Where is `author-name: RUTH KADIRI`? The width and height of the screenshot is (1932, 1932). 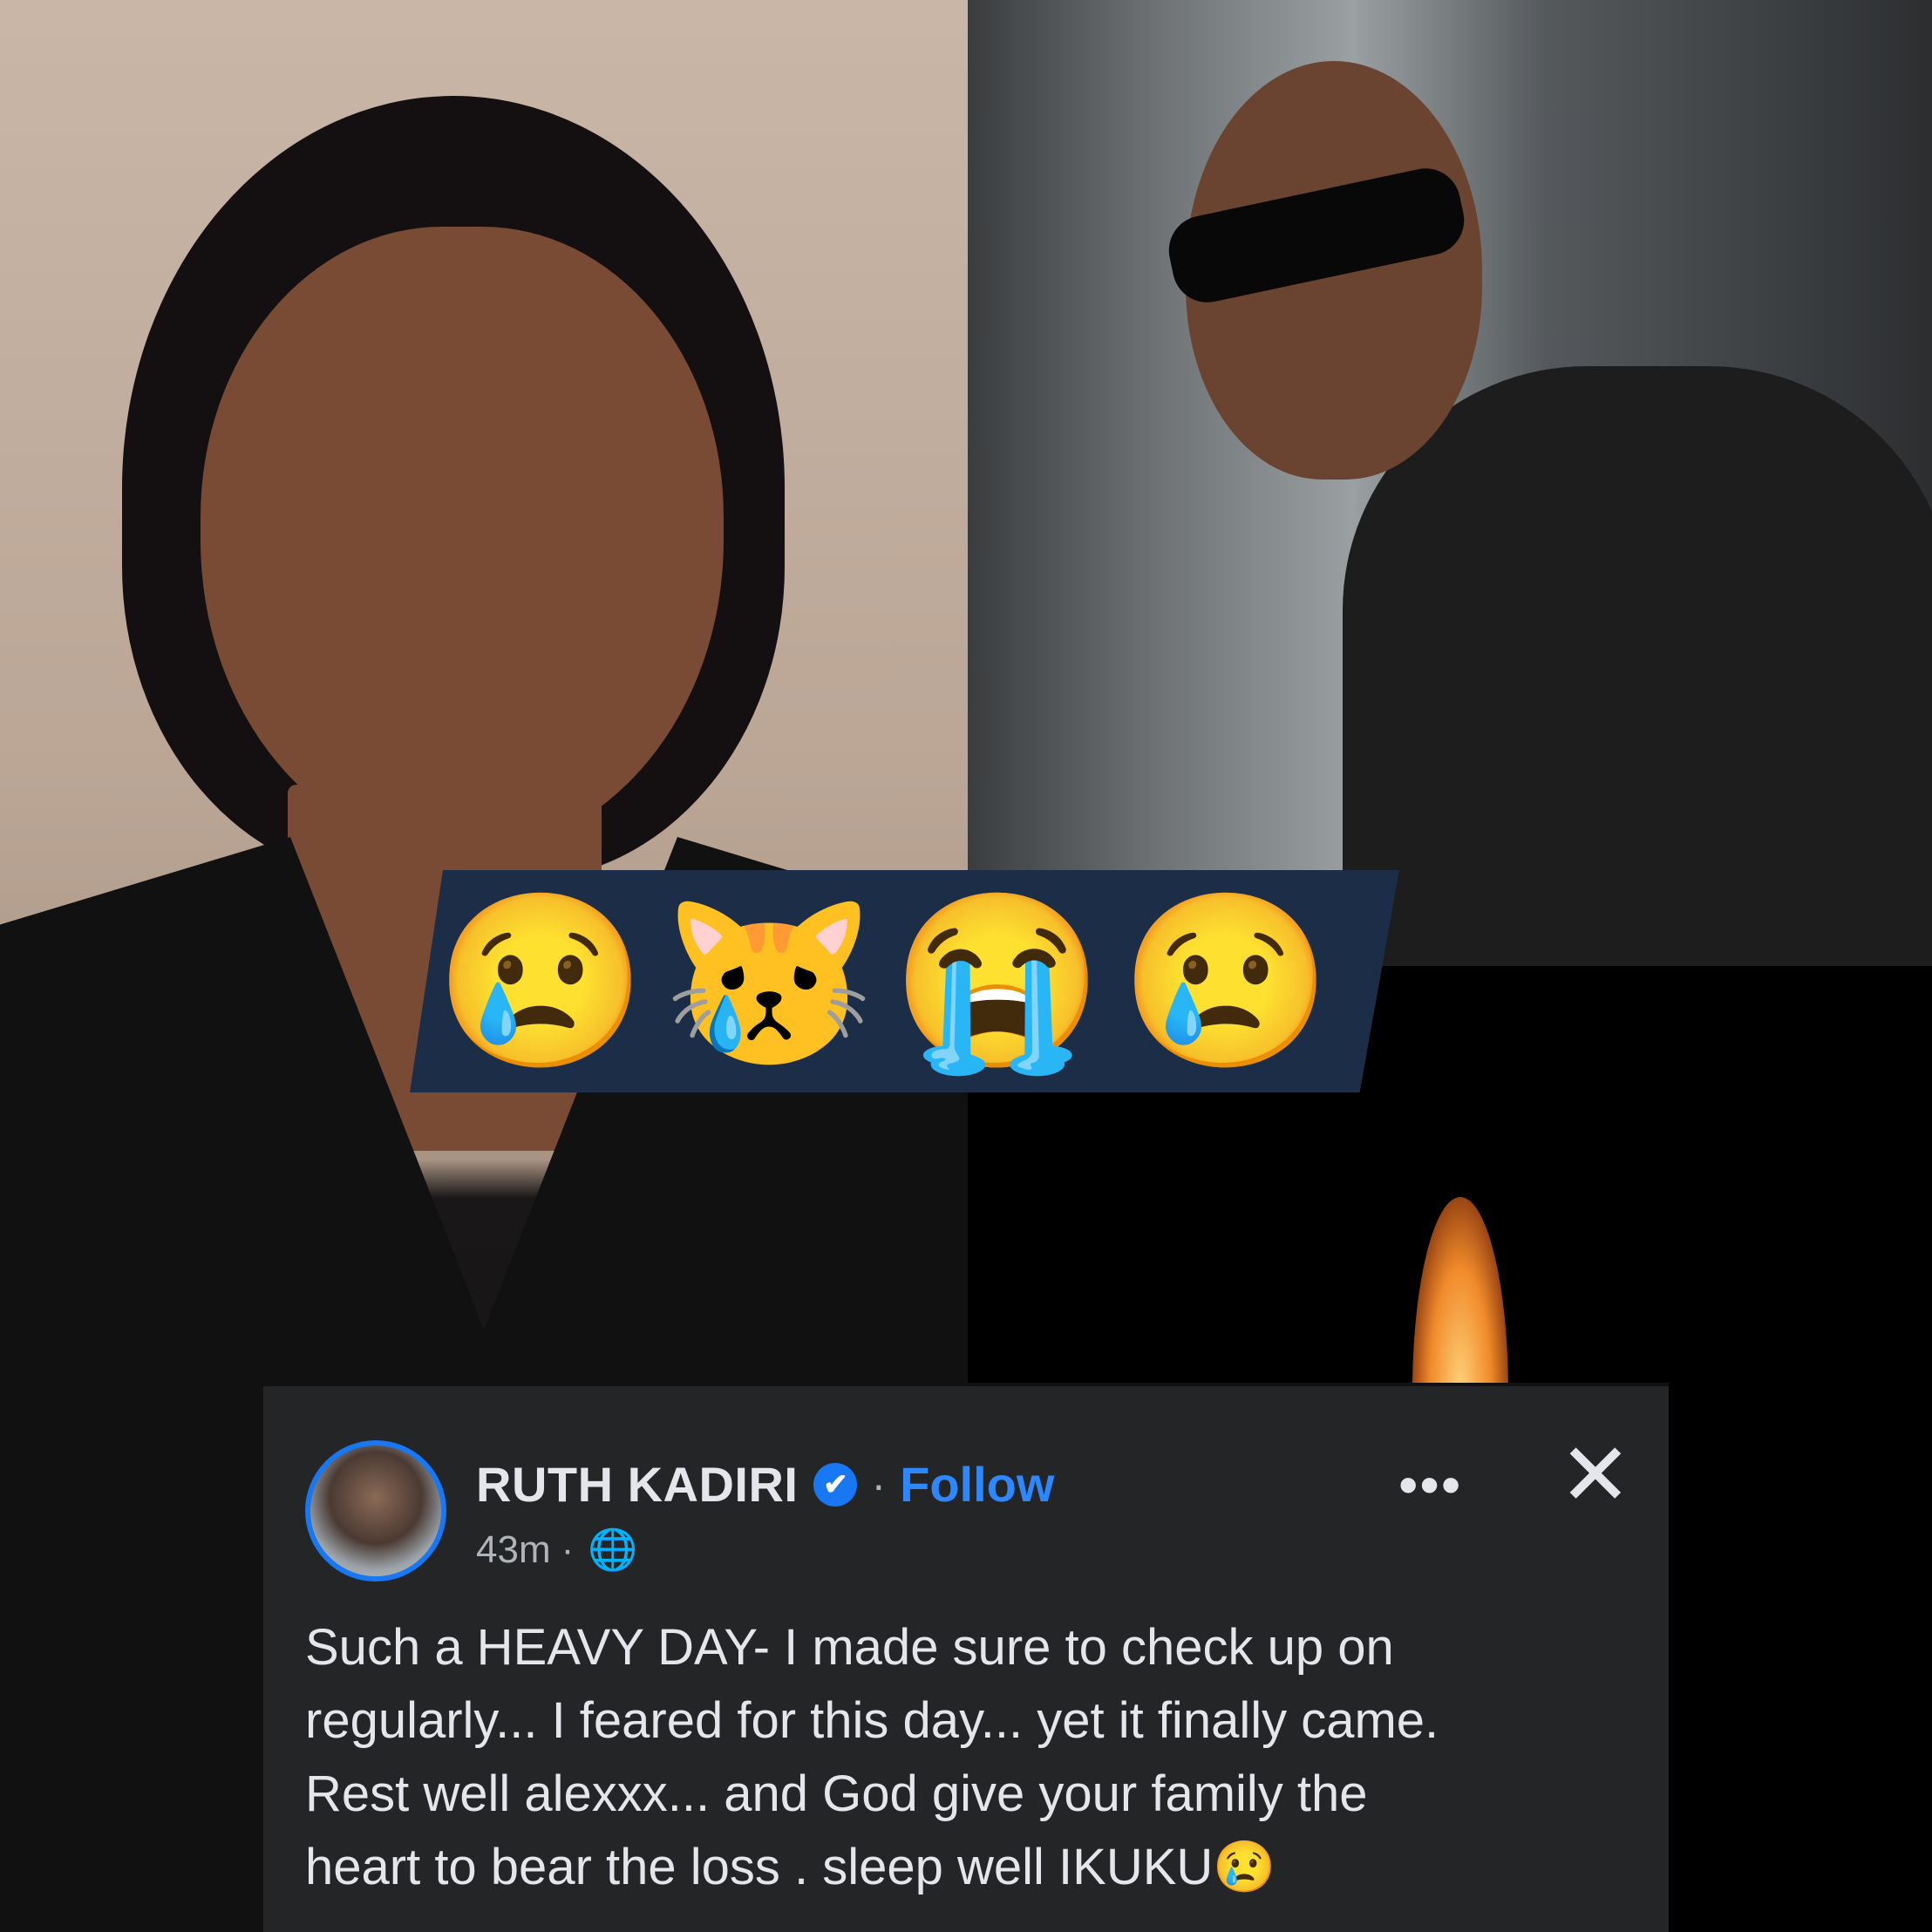 author-name: RUTH KADIRI is located at coordinates (637, 1484).